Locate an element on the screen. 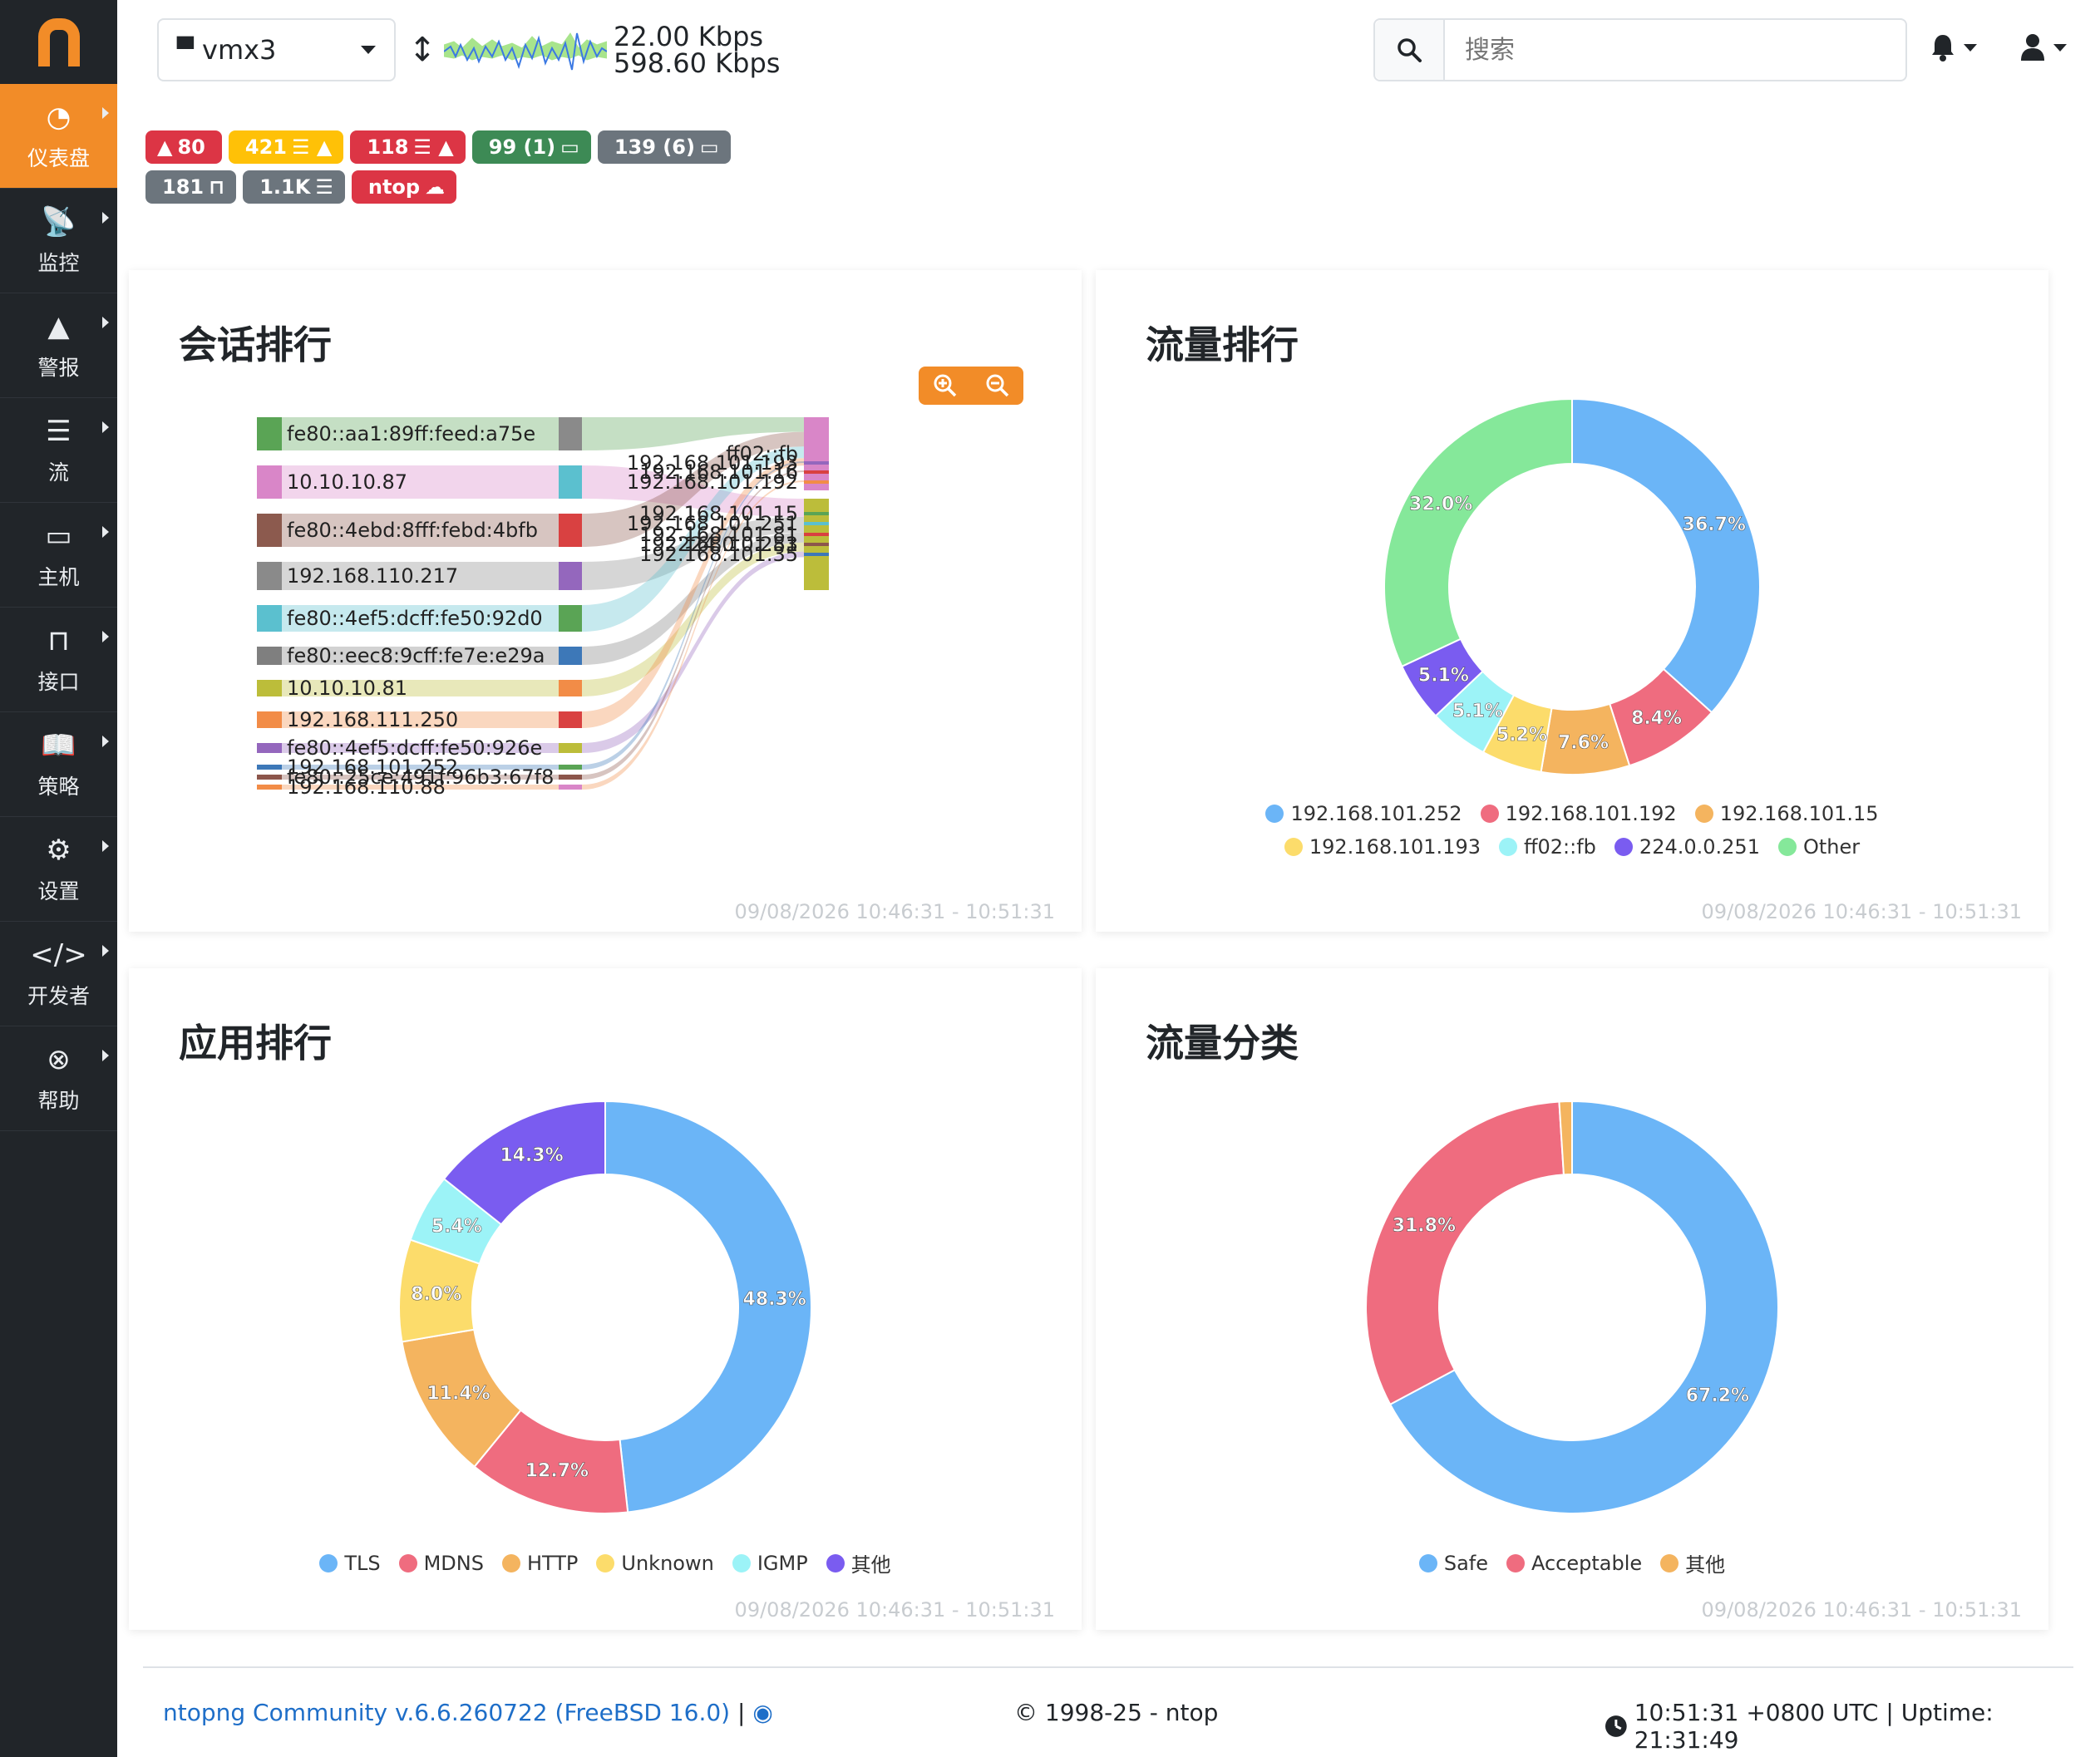  legend-item: 224.0.0.251 is located at coordinates (1687, 847).